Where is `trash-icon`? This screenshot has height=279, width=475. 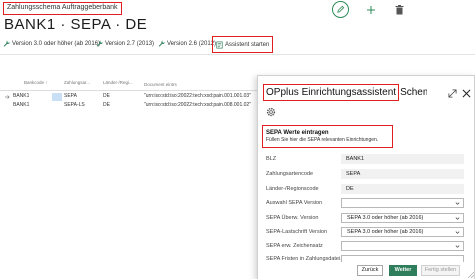
trash-icon is located at coordinates (399, 9).